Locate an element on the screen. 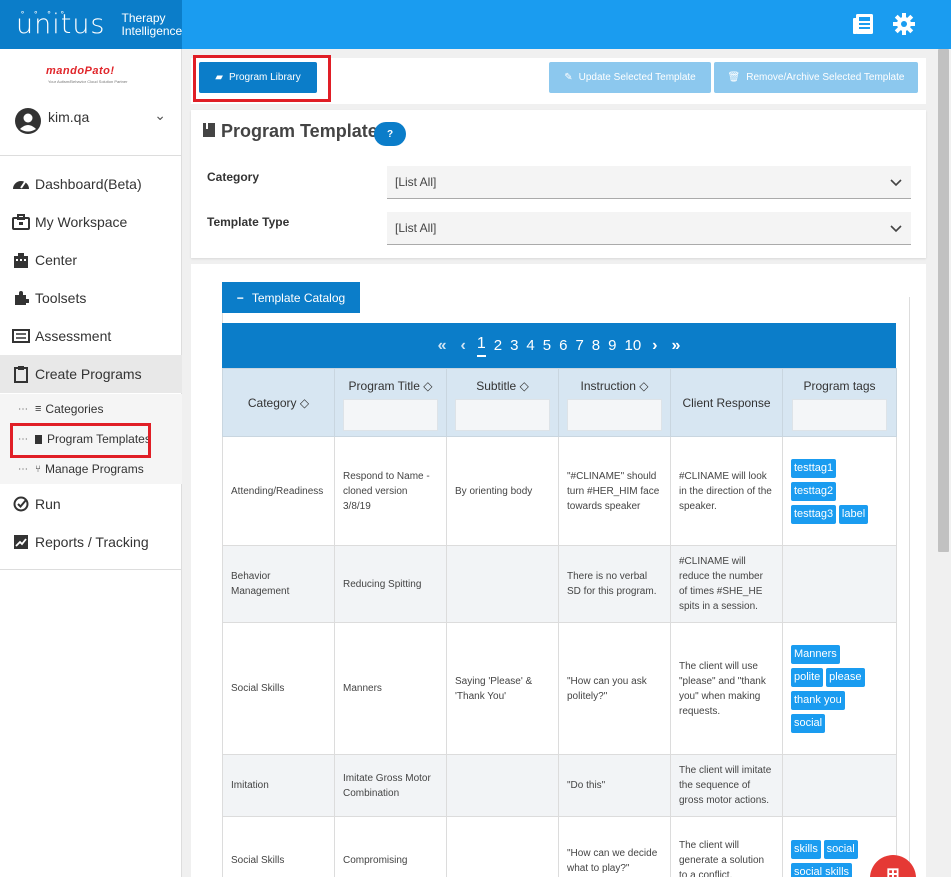 The image size is (951, 877). dashboard-icon is located at coordinates (21, 184).